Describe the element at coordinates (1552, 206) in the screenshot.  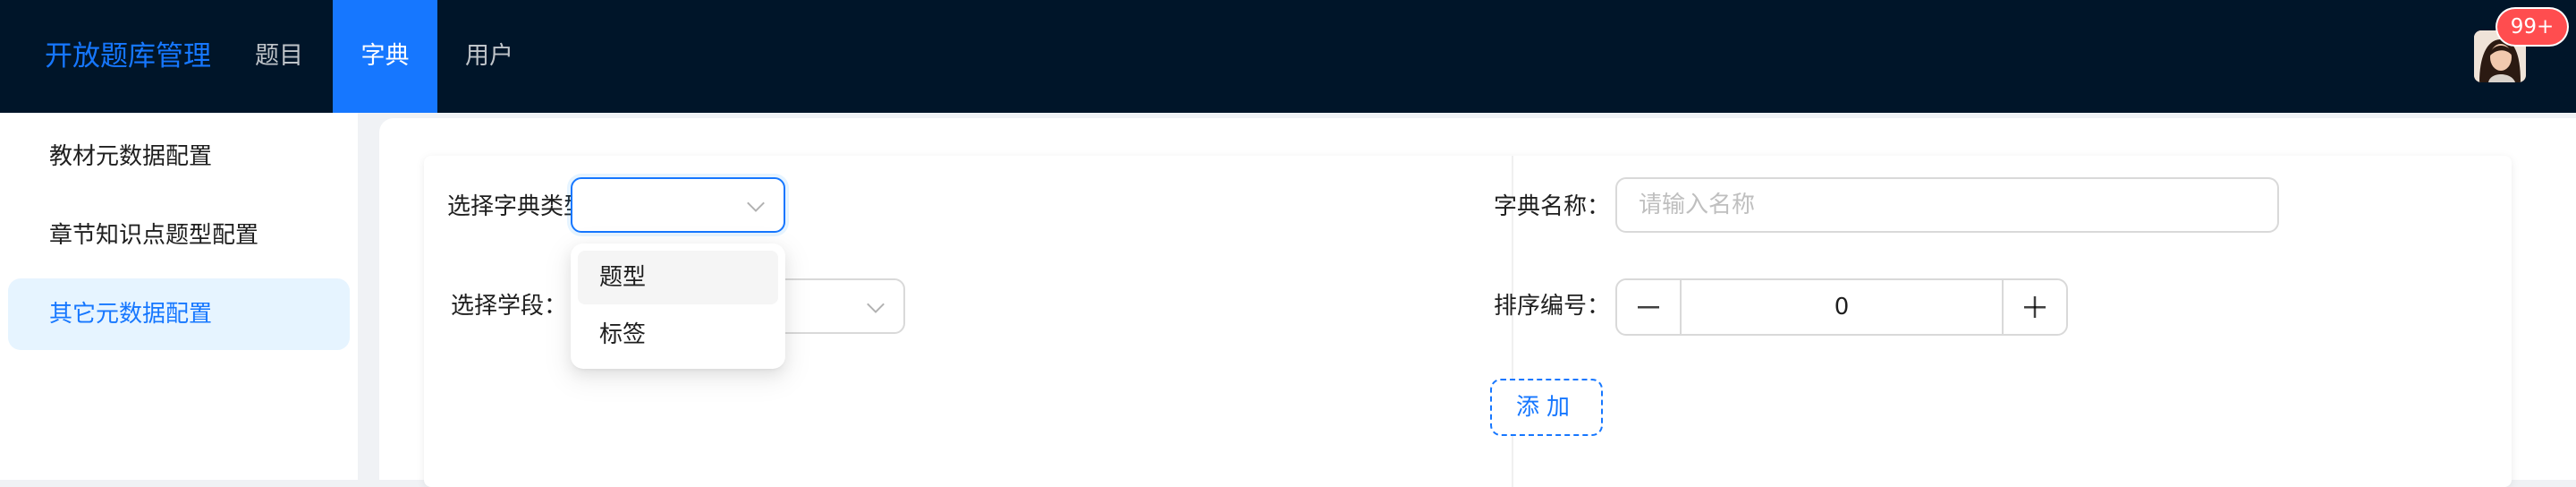
I see `dict-name-label: 字典名称：` at that location.